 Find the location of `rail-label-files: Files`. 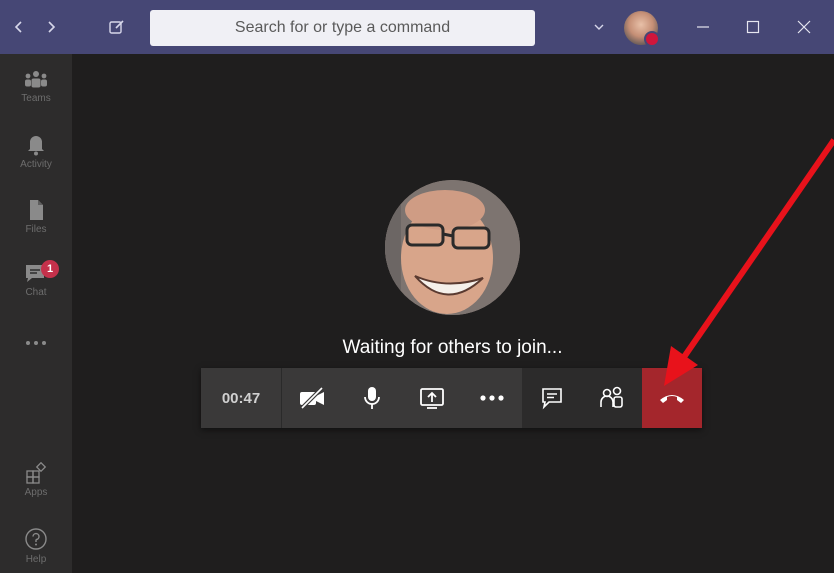

rail-label-files: Files is located at coordinates (36, 229).